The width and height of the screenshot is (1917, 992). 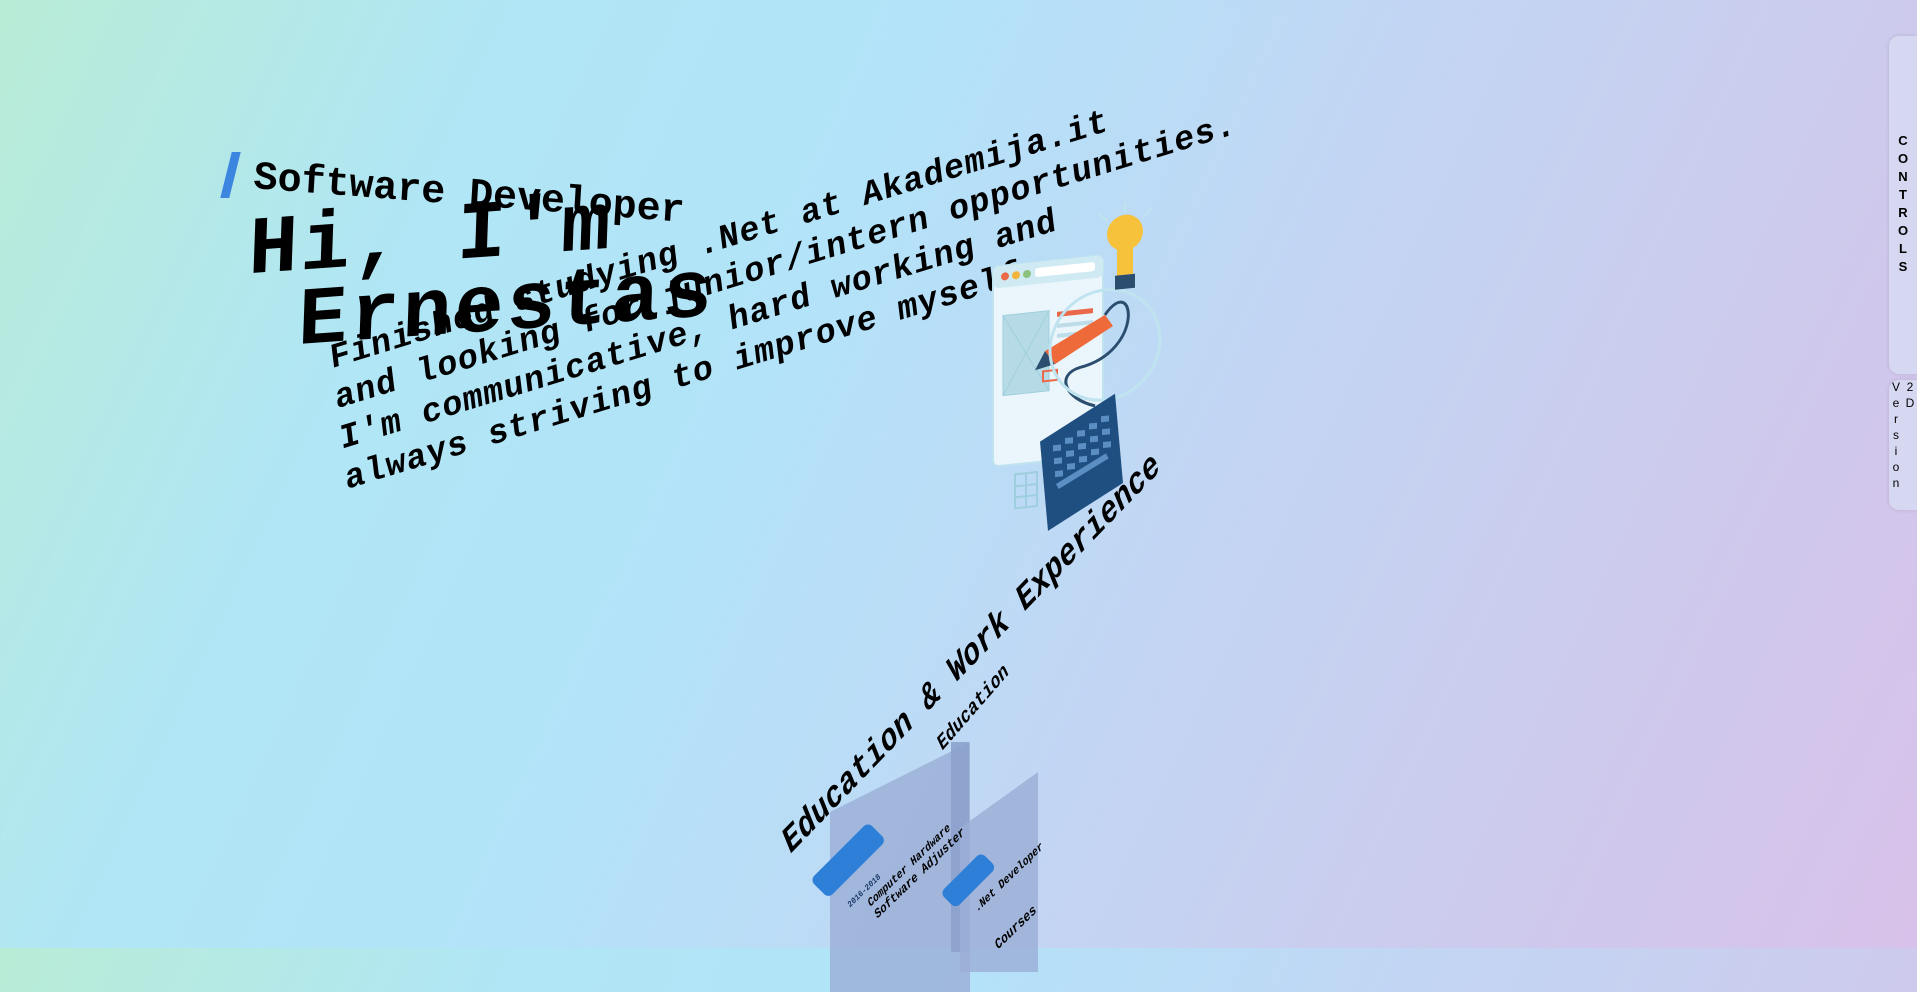 I want to click on lightbulb-graphic, so click(x=1125, y=246).